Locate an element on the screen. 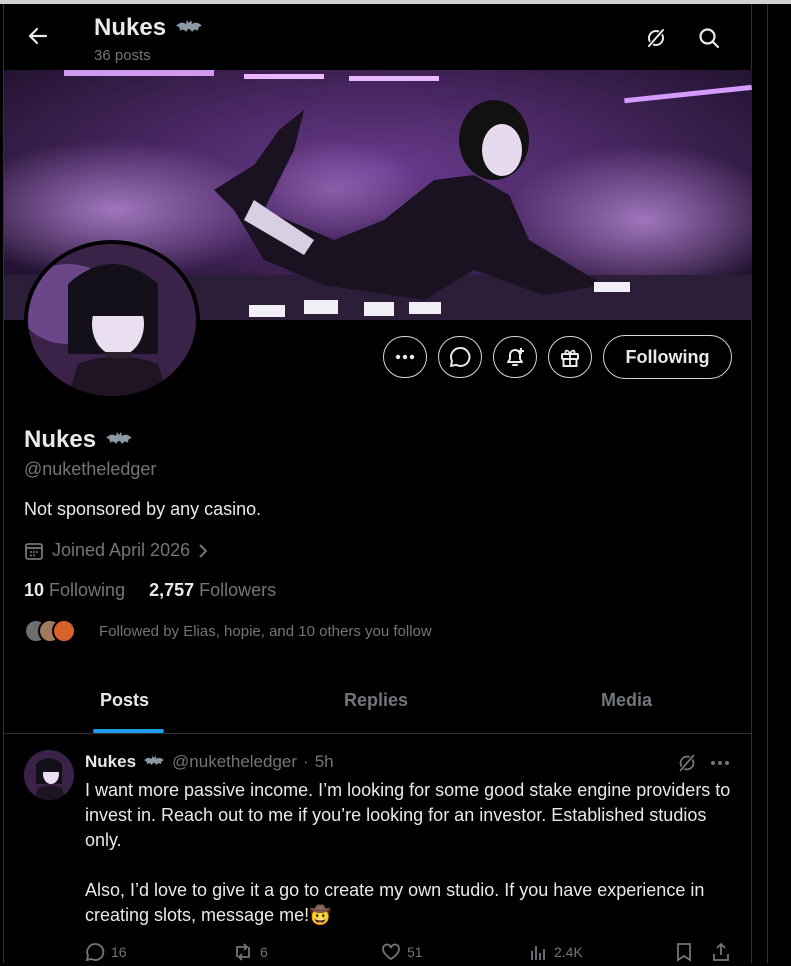 This screenshot has height=966, width=791. search-icon is located at coordinates (709, 38).